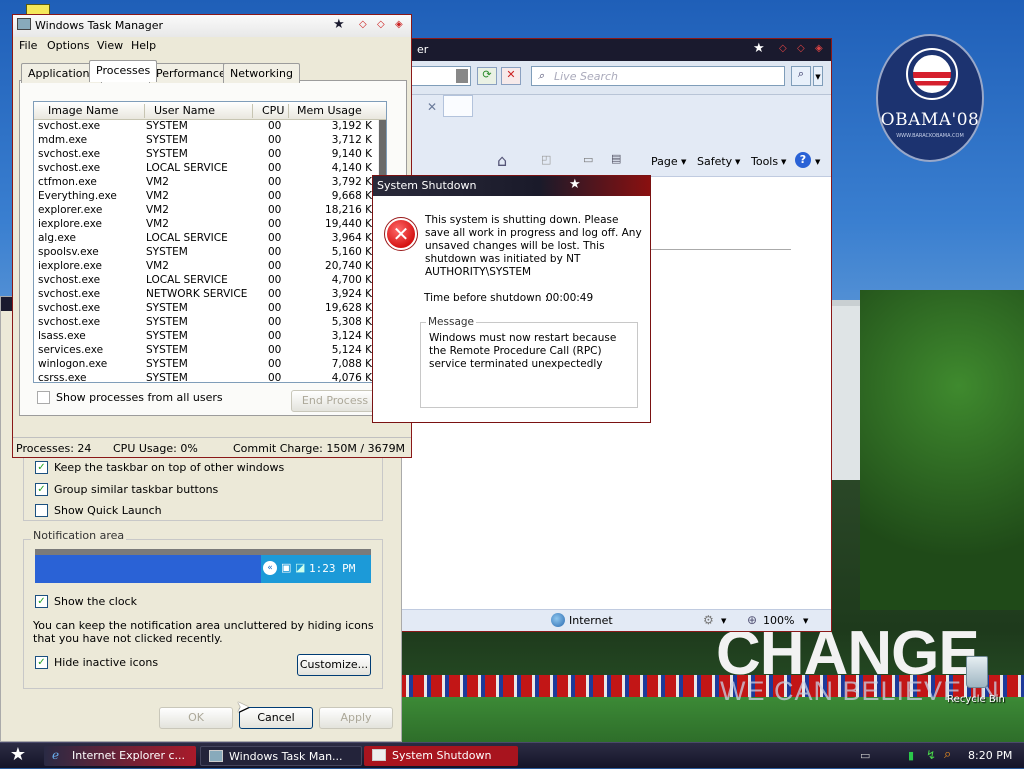  I want to click on safety-menu: Safety, so click(714, 161).